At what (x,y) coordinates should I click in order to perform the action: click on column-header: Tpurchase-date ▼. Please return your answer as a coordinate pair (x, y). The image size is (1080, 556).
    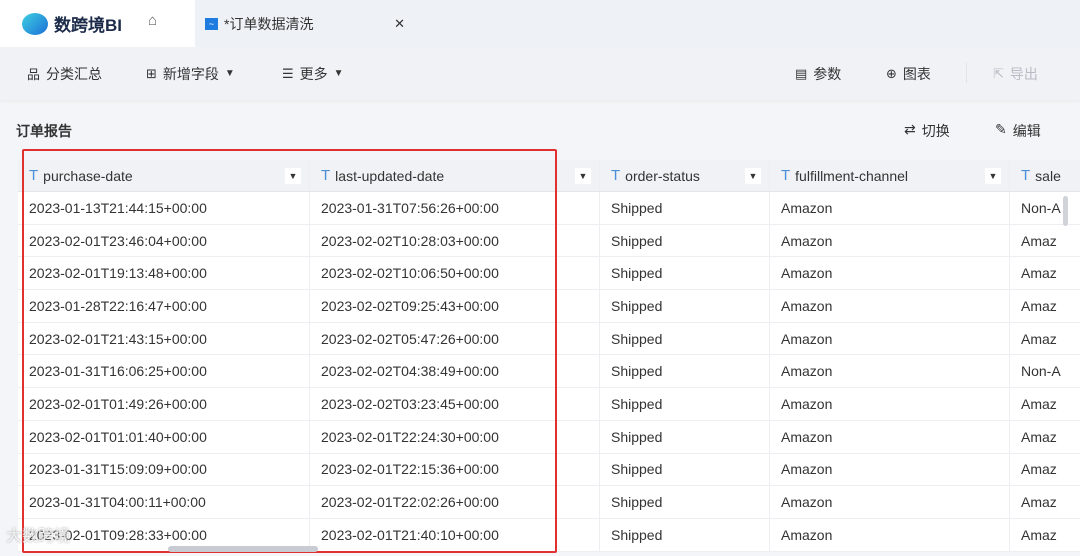
    Looking at the image, I should click on (164, 175).